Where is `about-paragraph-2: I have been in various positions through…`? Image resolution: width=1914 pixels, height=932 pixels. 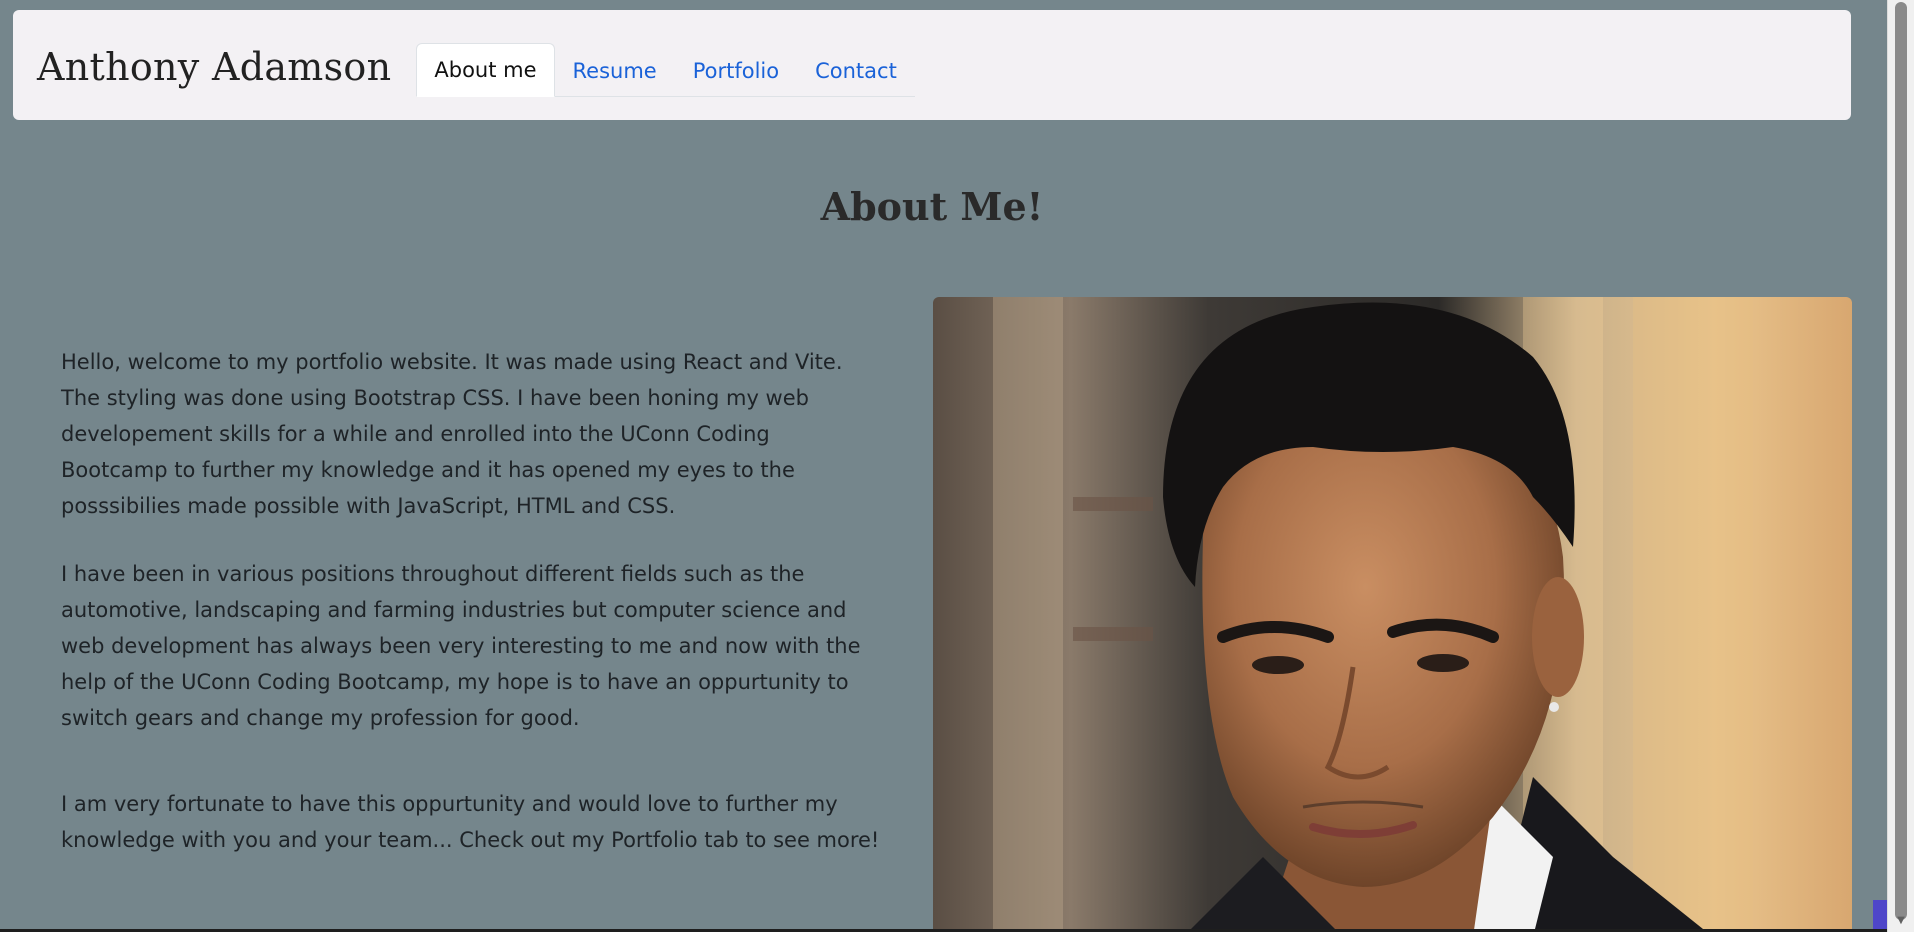 about-paragraph-2: I have been in various positions through… is located at coordinates (461, 646).